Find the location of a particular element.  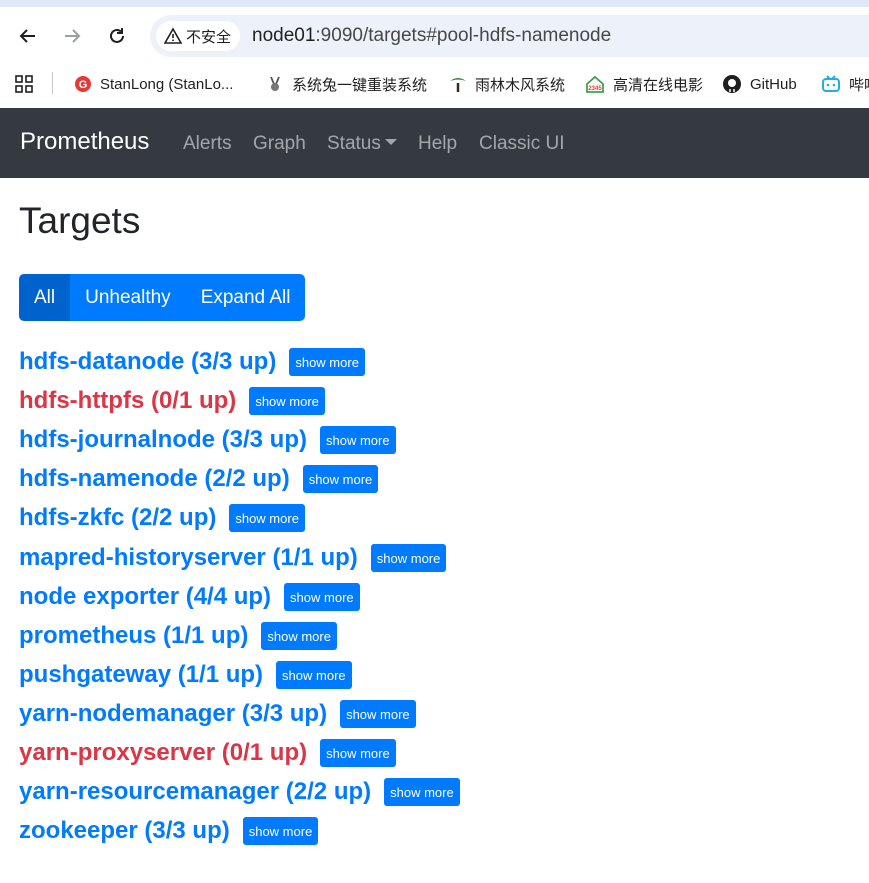

bookmark-label: 哔哩 is located at coordinates (859, 85).